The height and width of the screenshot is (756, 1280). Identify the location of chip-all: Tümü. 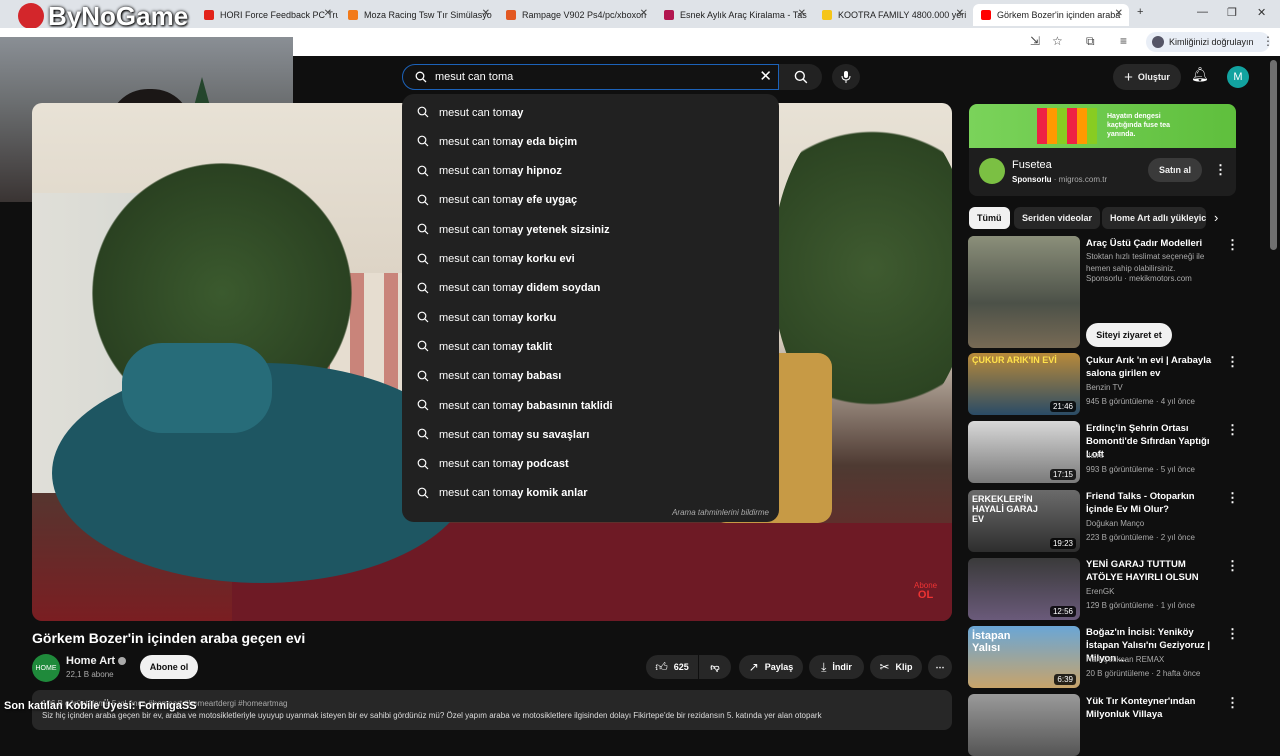
(989, 218).